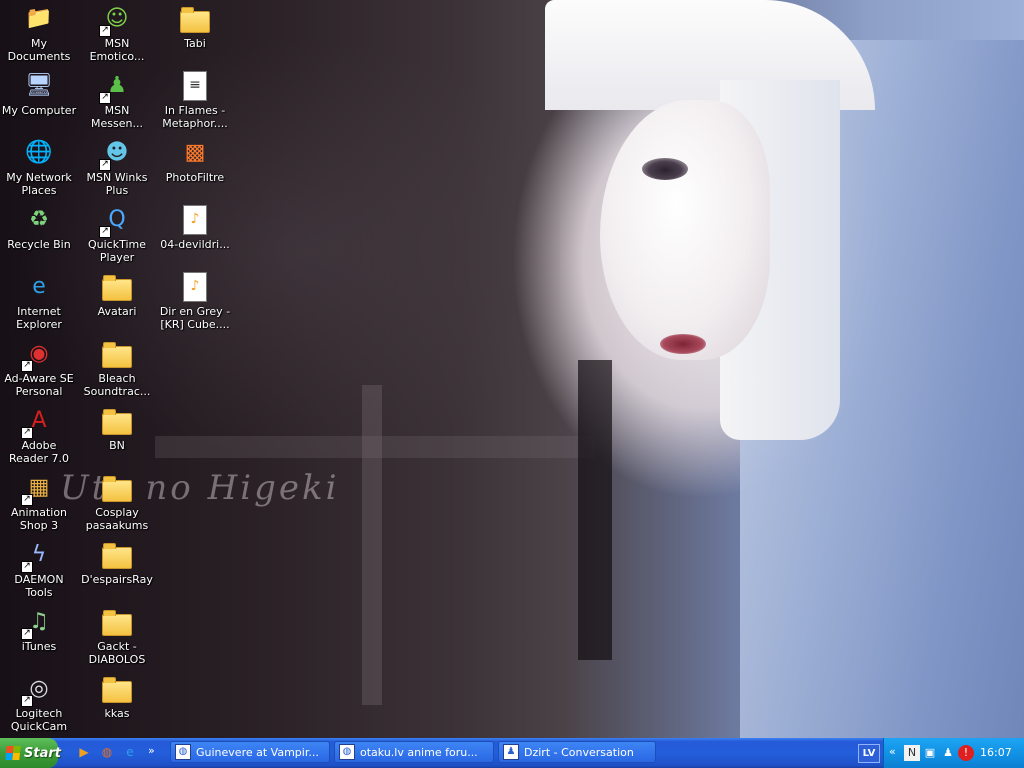 This screenshot has height=768, width=1024. What do you see at coordinates (39, 452) in the screenshot?
I see `desktop-icon-label: Adobe Reader 7.0` at bounding box center [39, 452].